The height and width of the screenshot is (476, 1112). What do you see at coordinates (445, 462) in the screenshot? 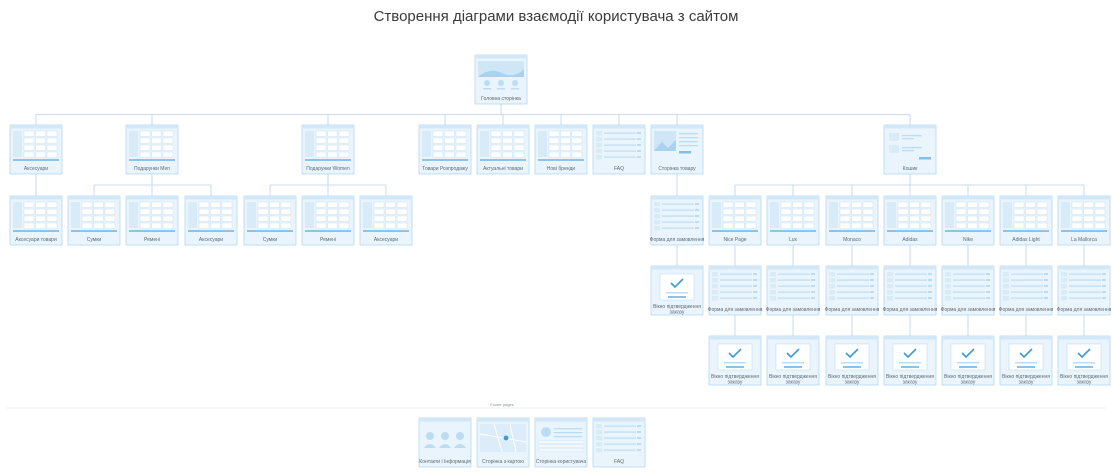
I see `card-label: Контакти і Інформація` at bounding box center [445, 462].